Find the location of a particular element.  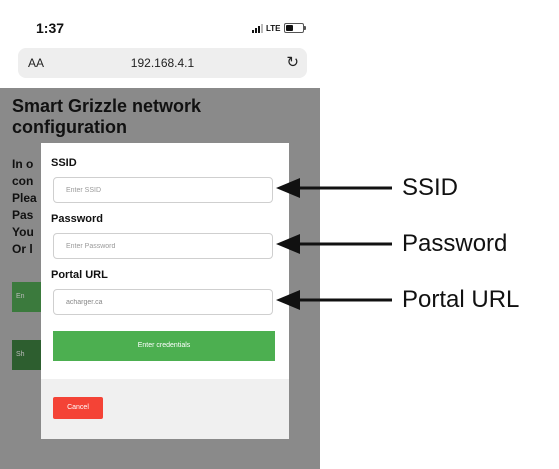

ssid-arrow is located at coordinates (334, 188).